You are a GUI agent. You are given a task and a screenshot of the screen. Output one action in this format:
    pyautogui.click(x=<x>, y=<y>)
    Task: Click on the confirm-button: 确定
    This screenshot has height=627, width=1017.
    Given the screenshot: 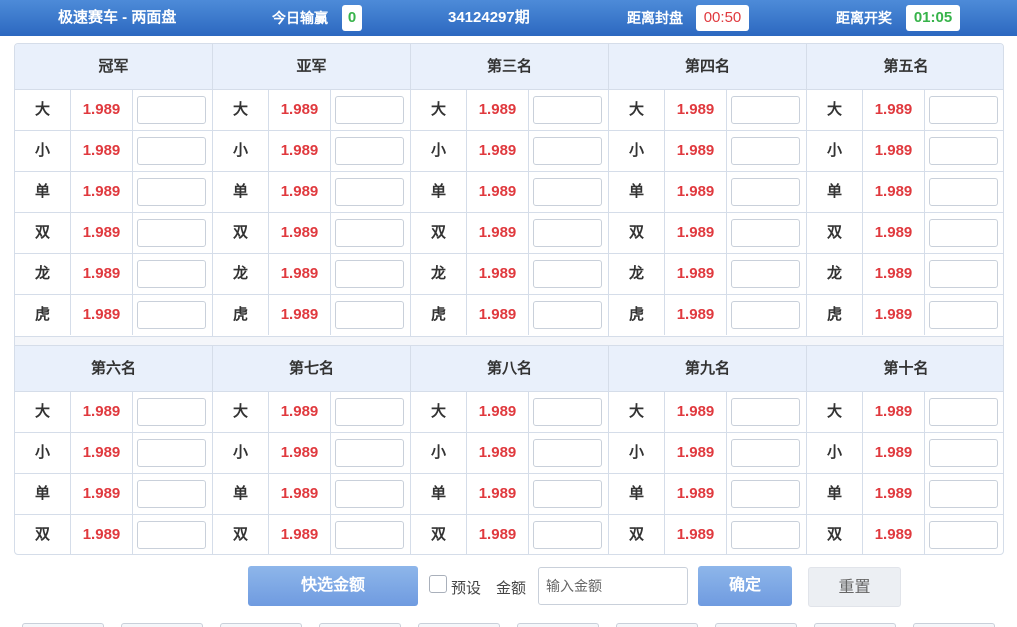 What is the action you would take?
    pyautogui.click(x=745, y=586)
    